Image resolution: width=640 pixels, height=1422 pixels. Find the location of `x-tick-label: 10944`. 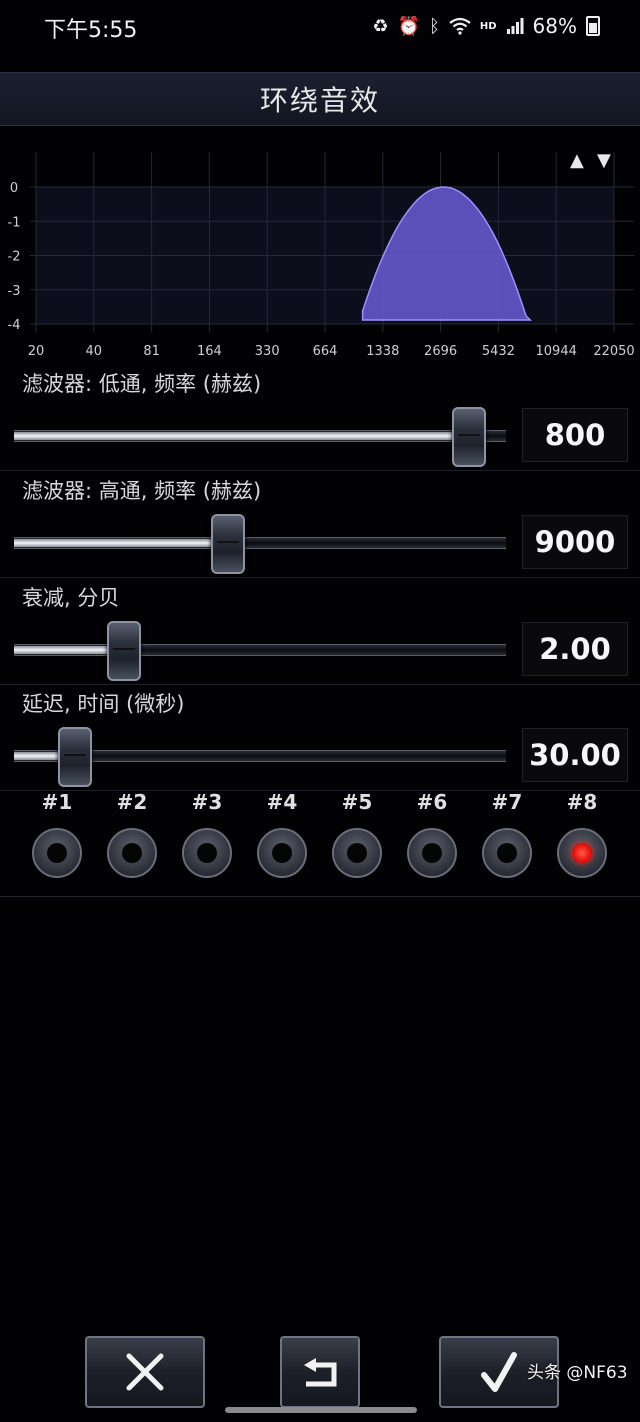

x-tick-label: 10944 is located at coordinates (556, 351).